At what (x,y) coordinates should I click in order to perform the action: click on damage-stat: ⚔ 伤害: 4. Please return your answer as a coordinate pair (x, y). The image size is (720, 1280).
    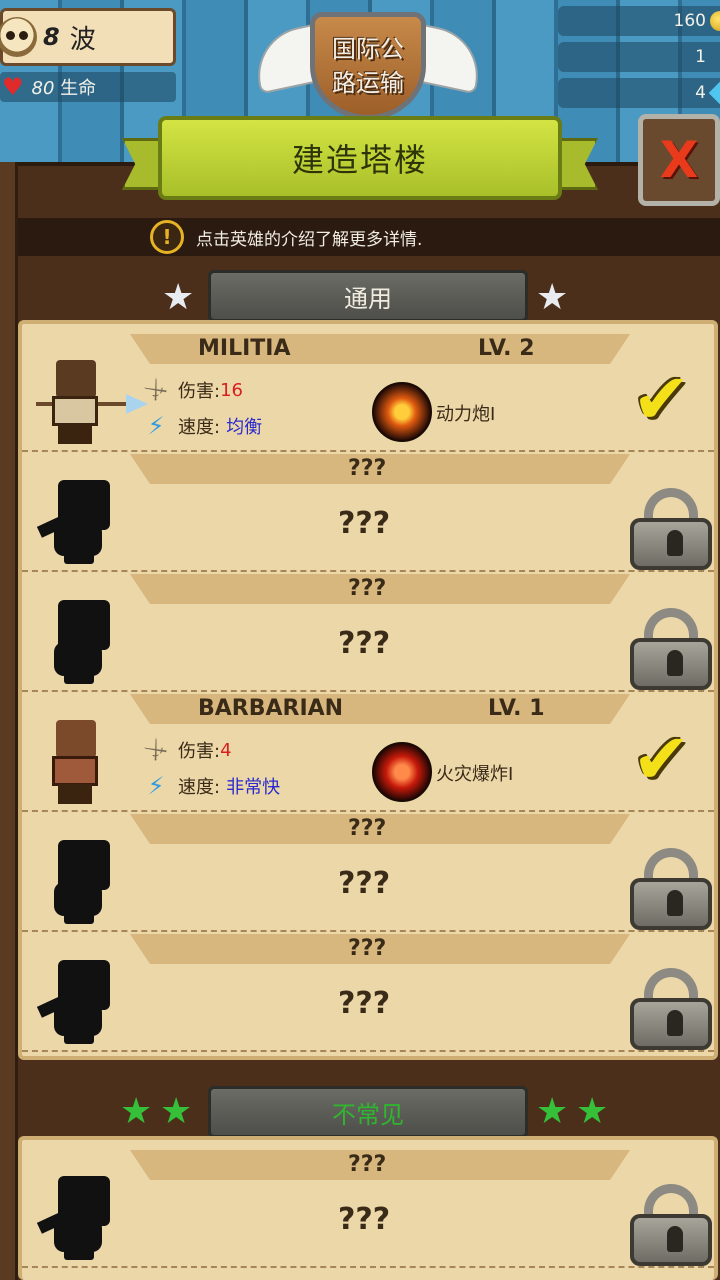
    Looking at the image, I should click on (185, 749).